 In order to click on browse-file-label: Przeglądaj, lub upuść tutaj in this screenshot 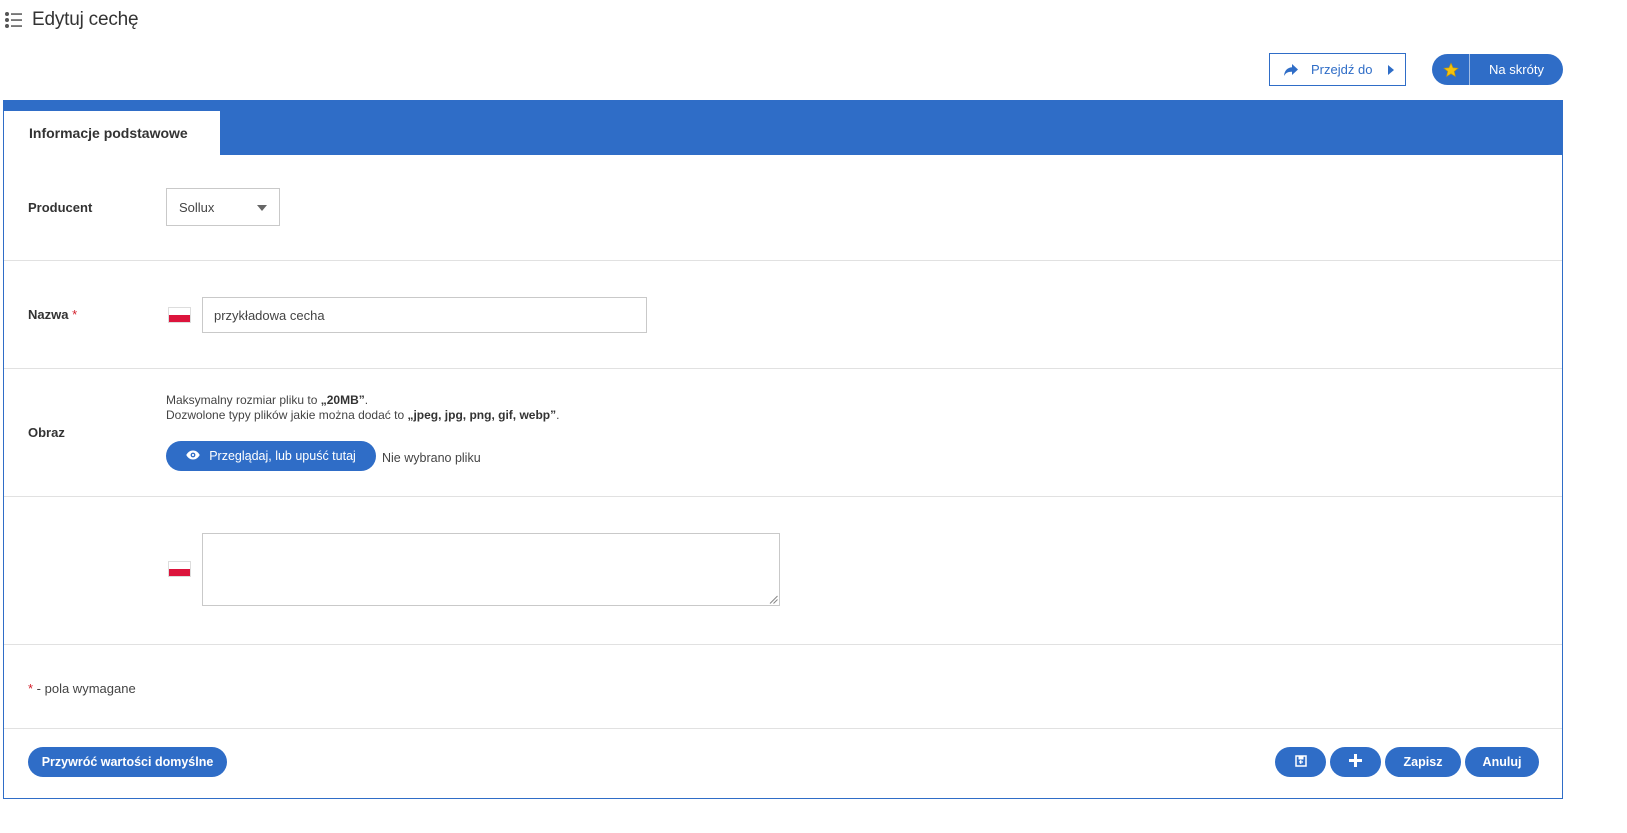, I will do `click(282, 456)`.